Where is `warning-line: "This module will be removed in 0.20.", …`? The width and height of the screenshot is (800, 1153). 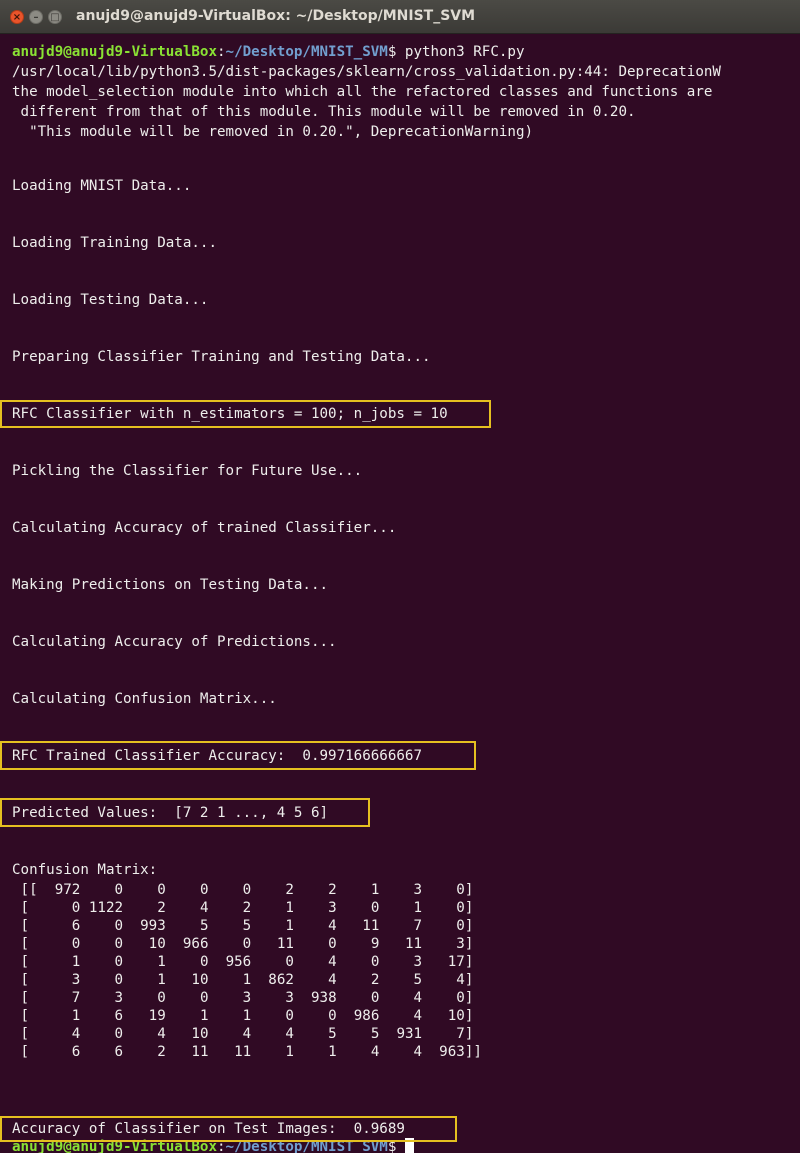 warning-line: "This module will be removed in 0.20.", … is located at coordinates (273, 132).